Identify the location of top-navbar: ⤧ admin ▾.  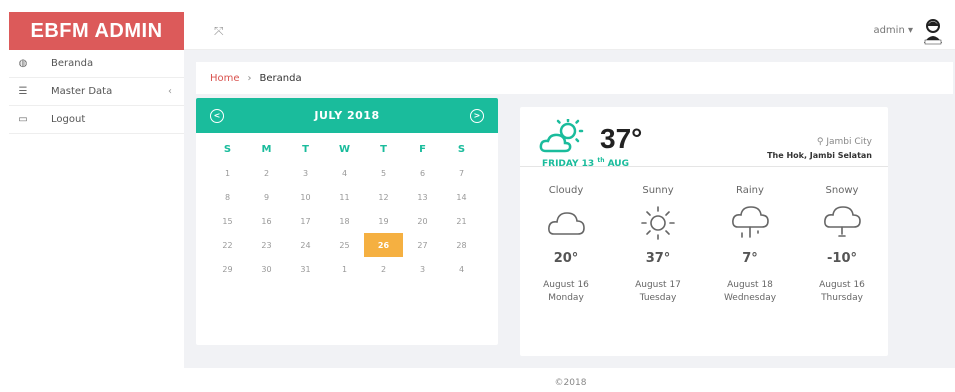
(569, 31).